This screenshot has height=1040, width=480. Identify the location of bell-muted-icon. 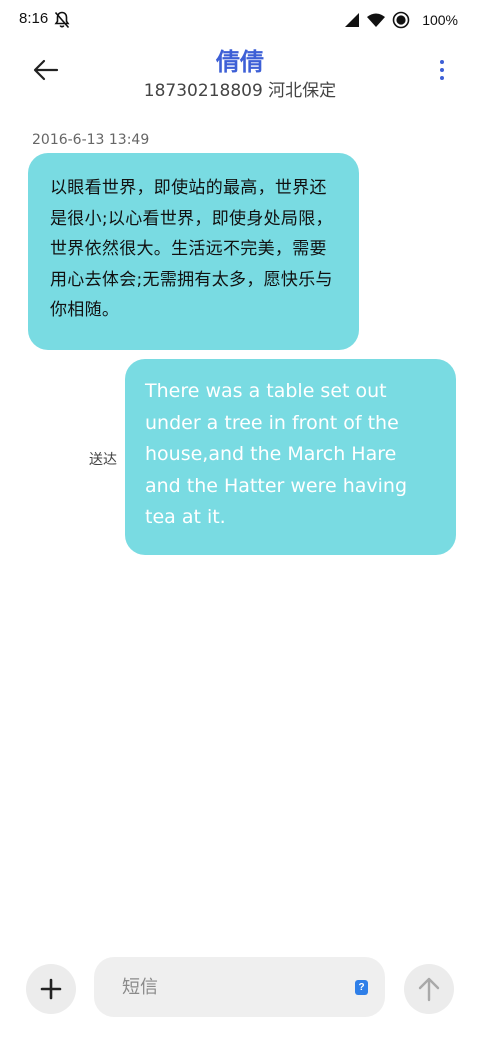
(62, 20).